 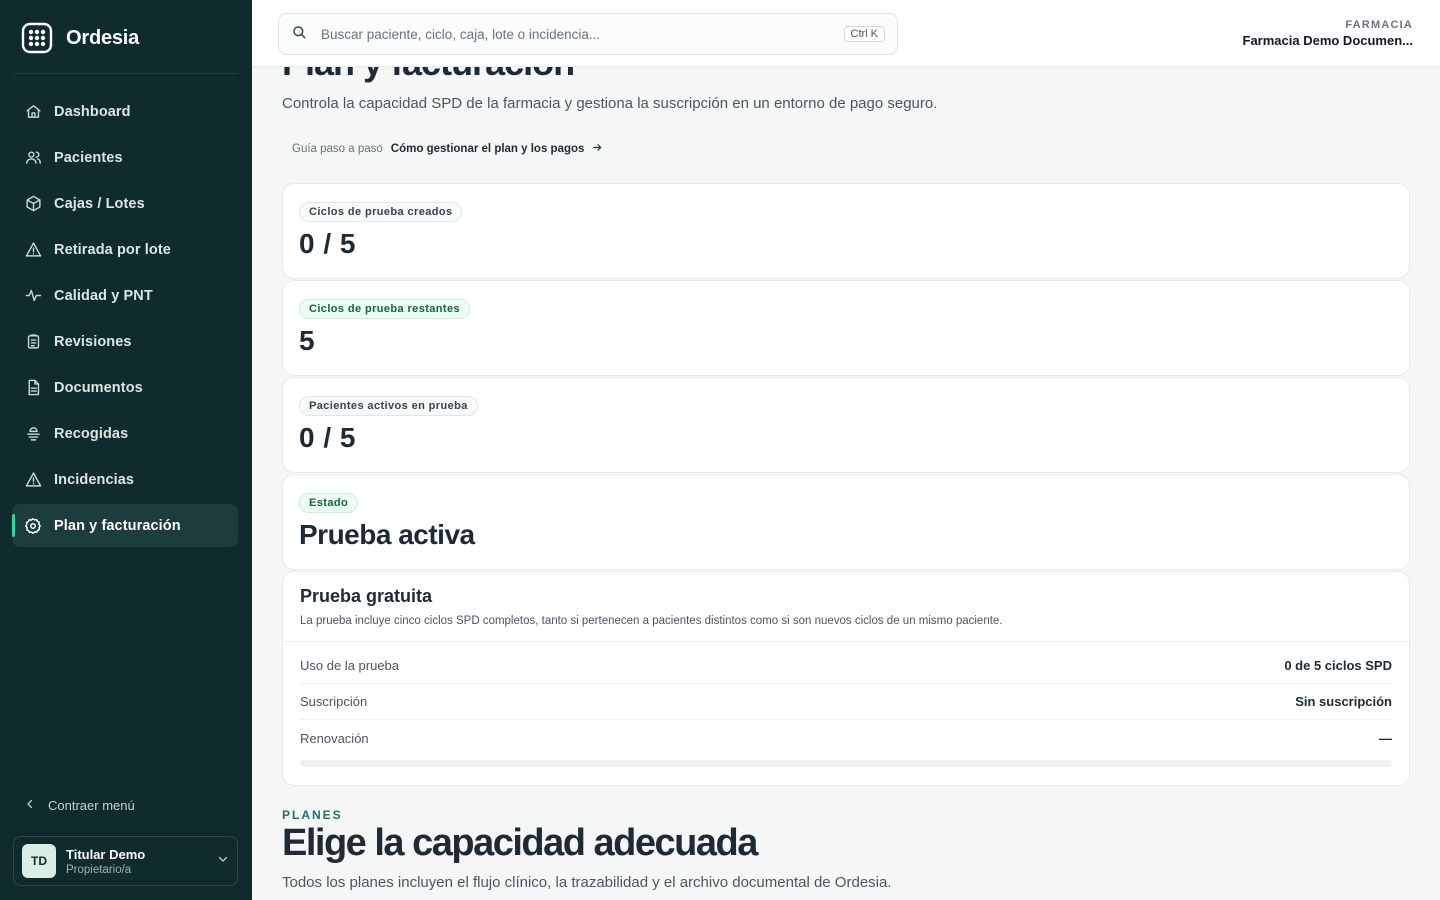 I want to click on stat-value: Prueba activa, so click(x=387, y=534).